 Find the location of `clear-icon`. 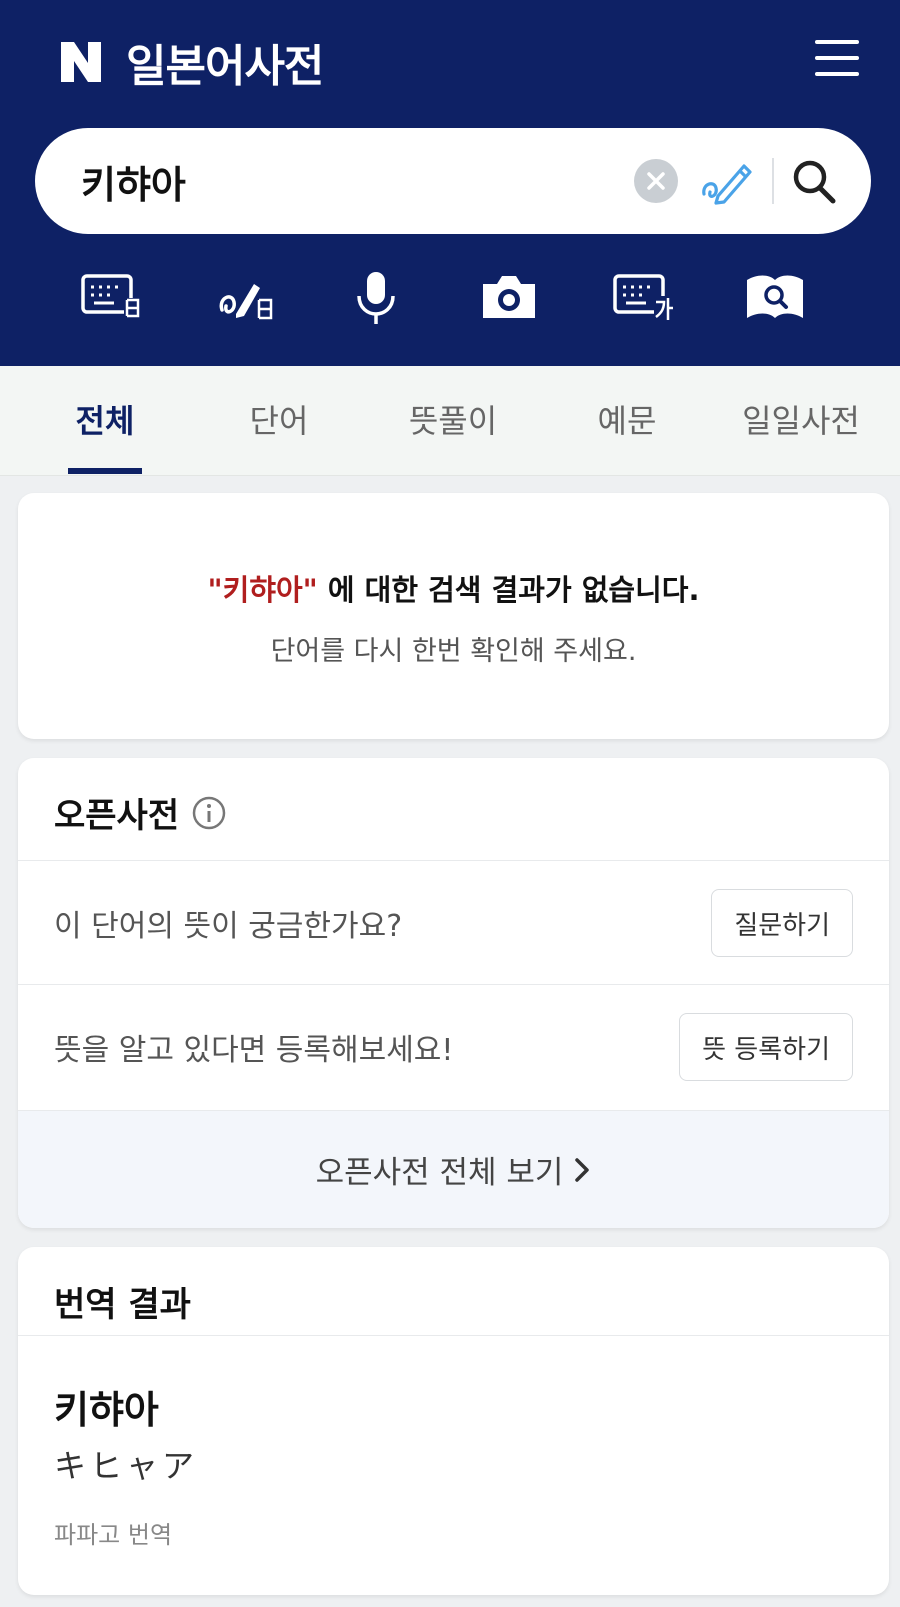

clear-icon is located at coordinates (656, 181).